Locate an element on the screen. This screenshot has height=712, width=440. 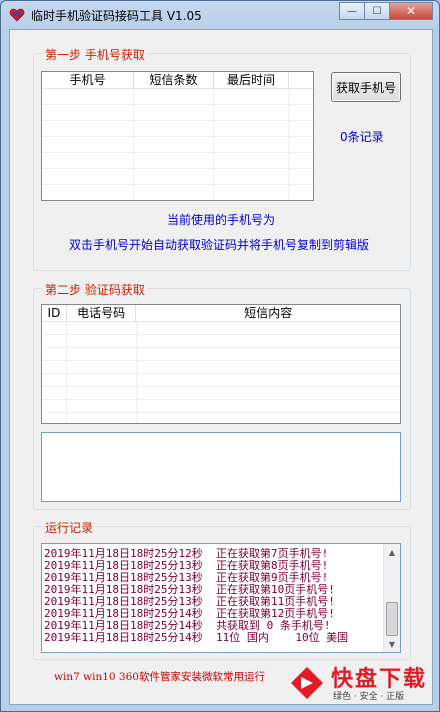
watermark-logo-icon is located at coordinates (307, 683).